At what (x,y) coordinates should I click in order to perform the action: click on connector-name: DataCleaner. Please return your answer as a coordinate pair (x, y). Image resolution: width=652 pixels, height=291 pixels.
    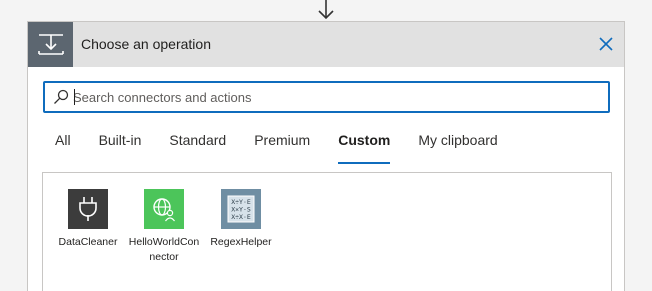
    Looking at the image, I should click on (88, 242).